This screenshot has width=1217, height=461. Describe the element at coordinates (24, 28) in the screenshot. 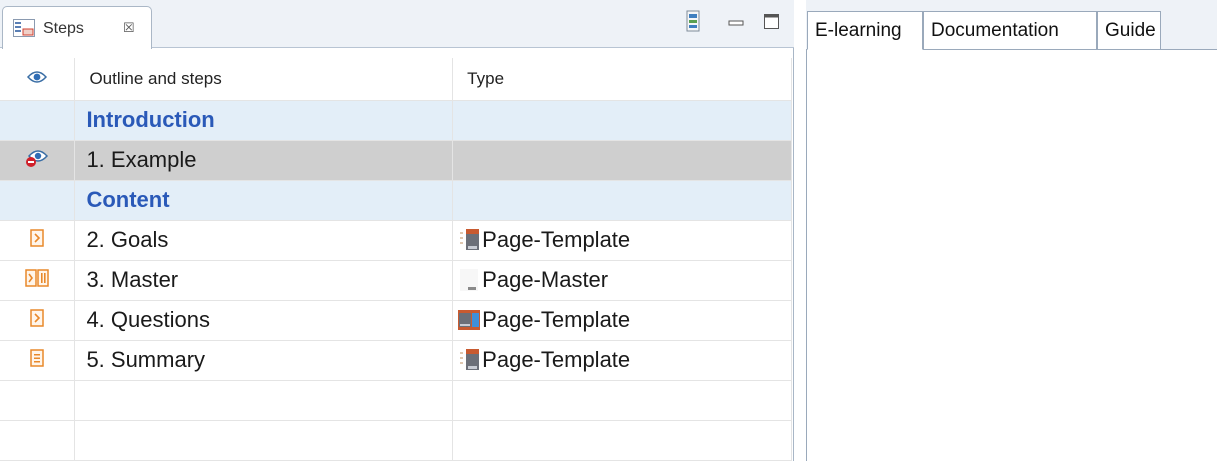

I see `steps-view-icon` at that location.